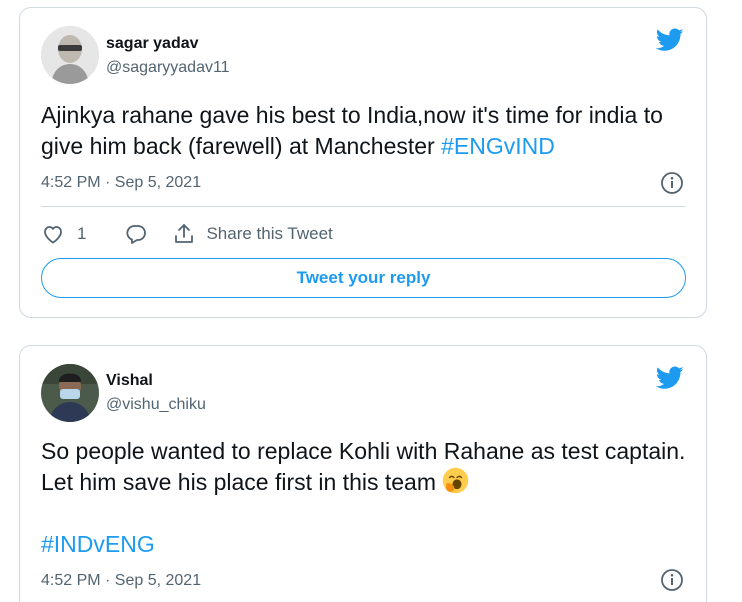 The image size is (742, 602). Describe the element at coordinates (70, 234) in the screenshot. I see `like-button: 1` at that location.